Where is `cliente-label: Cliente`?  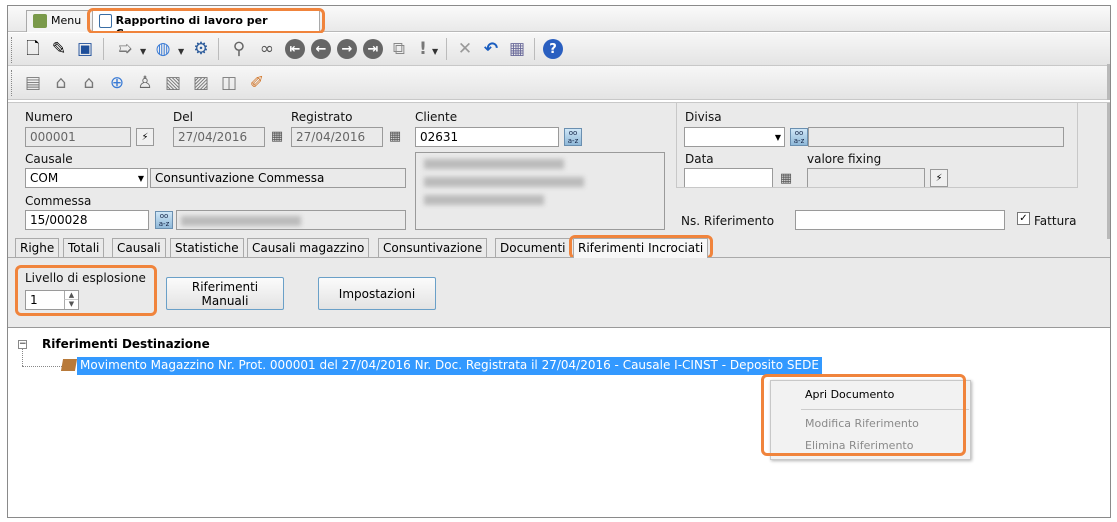 cliente-label: Cliente is located at coordinates (436, 117).